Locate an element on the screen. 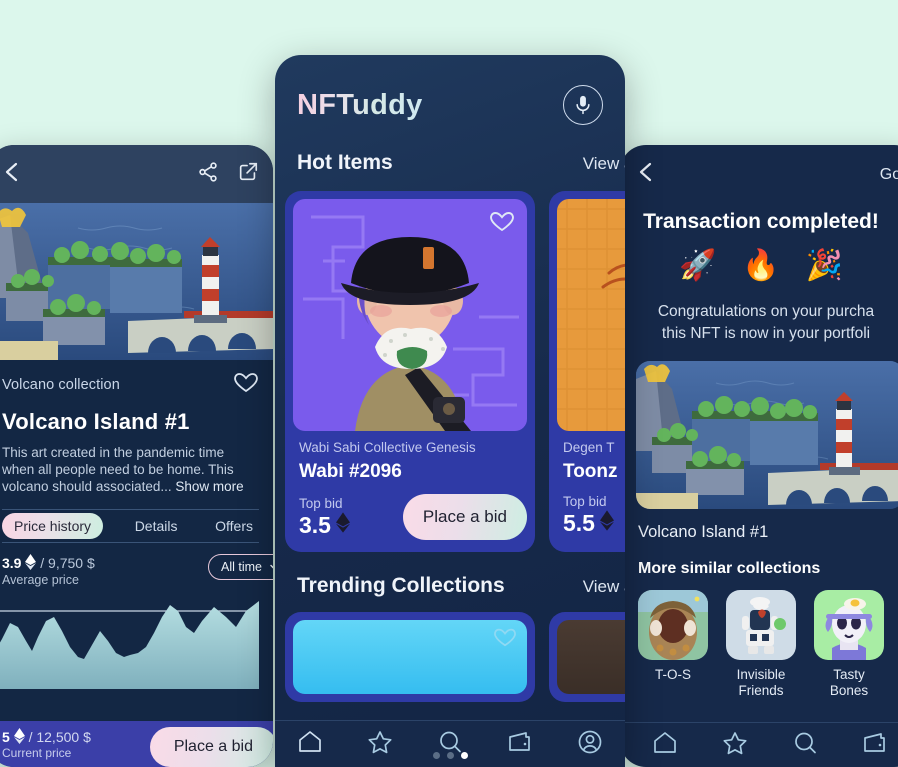 The width and height of the screenshot is (898, 767). app-title: NFTuddy is located at coordinates (360, 104).